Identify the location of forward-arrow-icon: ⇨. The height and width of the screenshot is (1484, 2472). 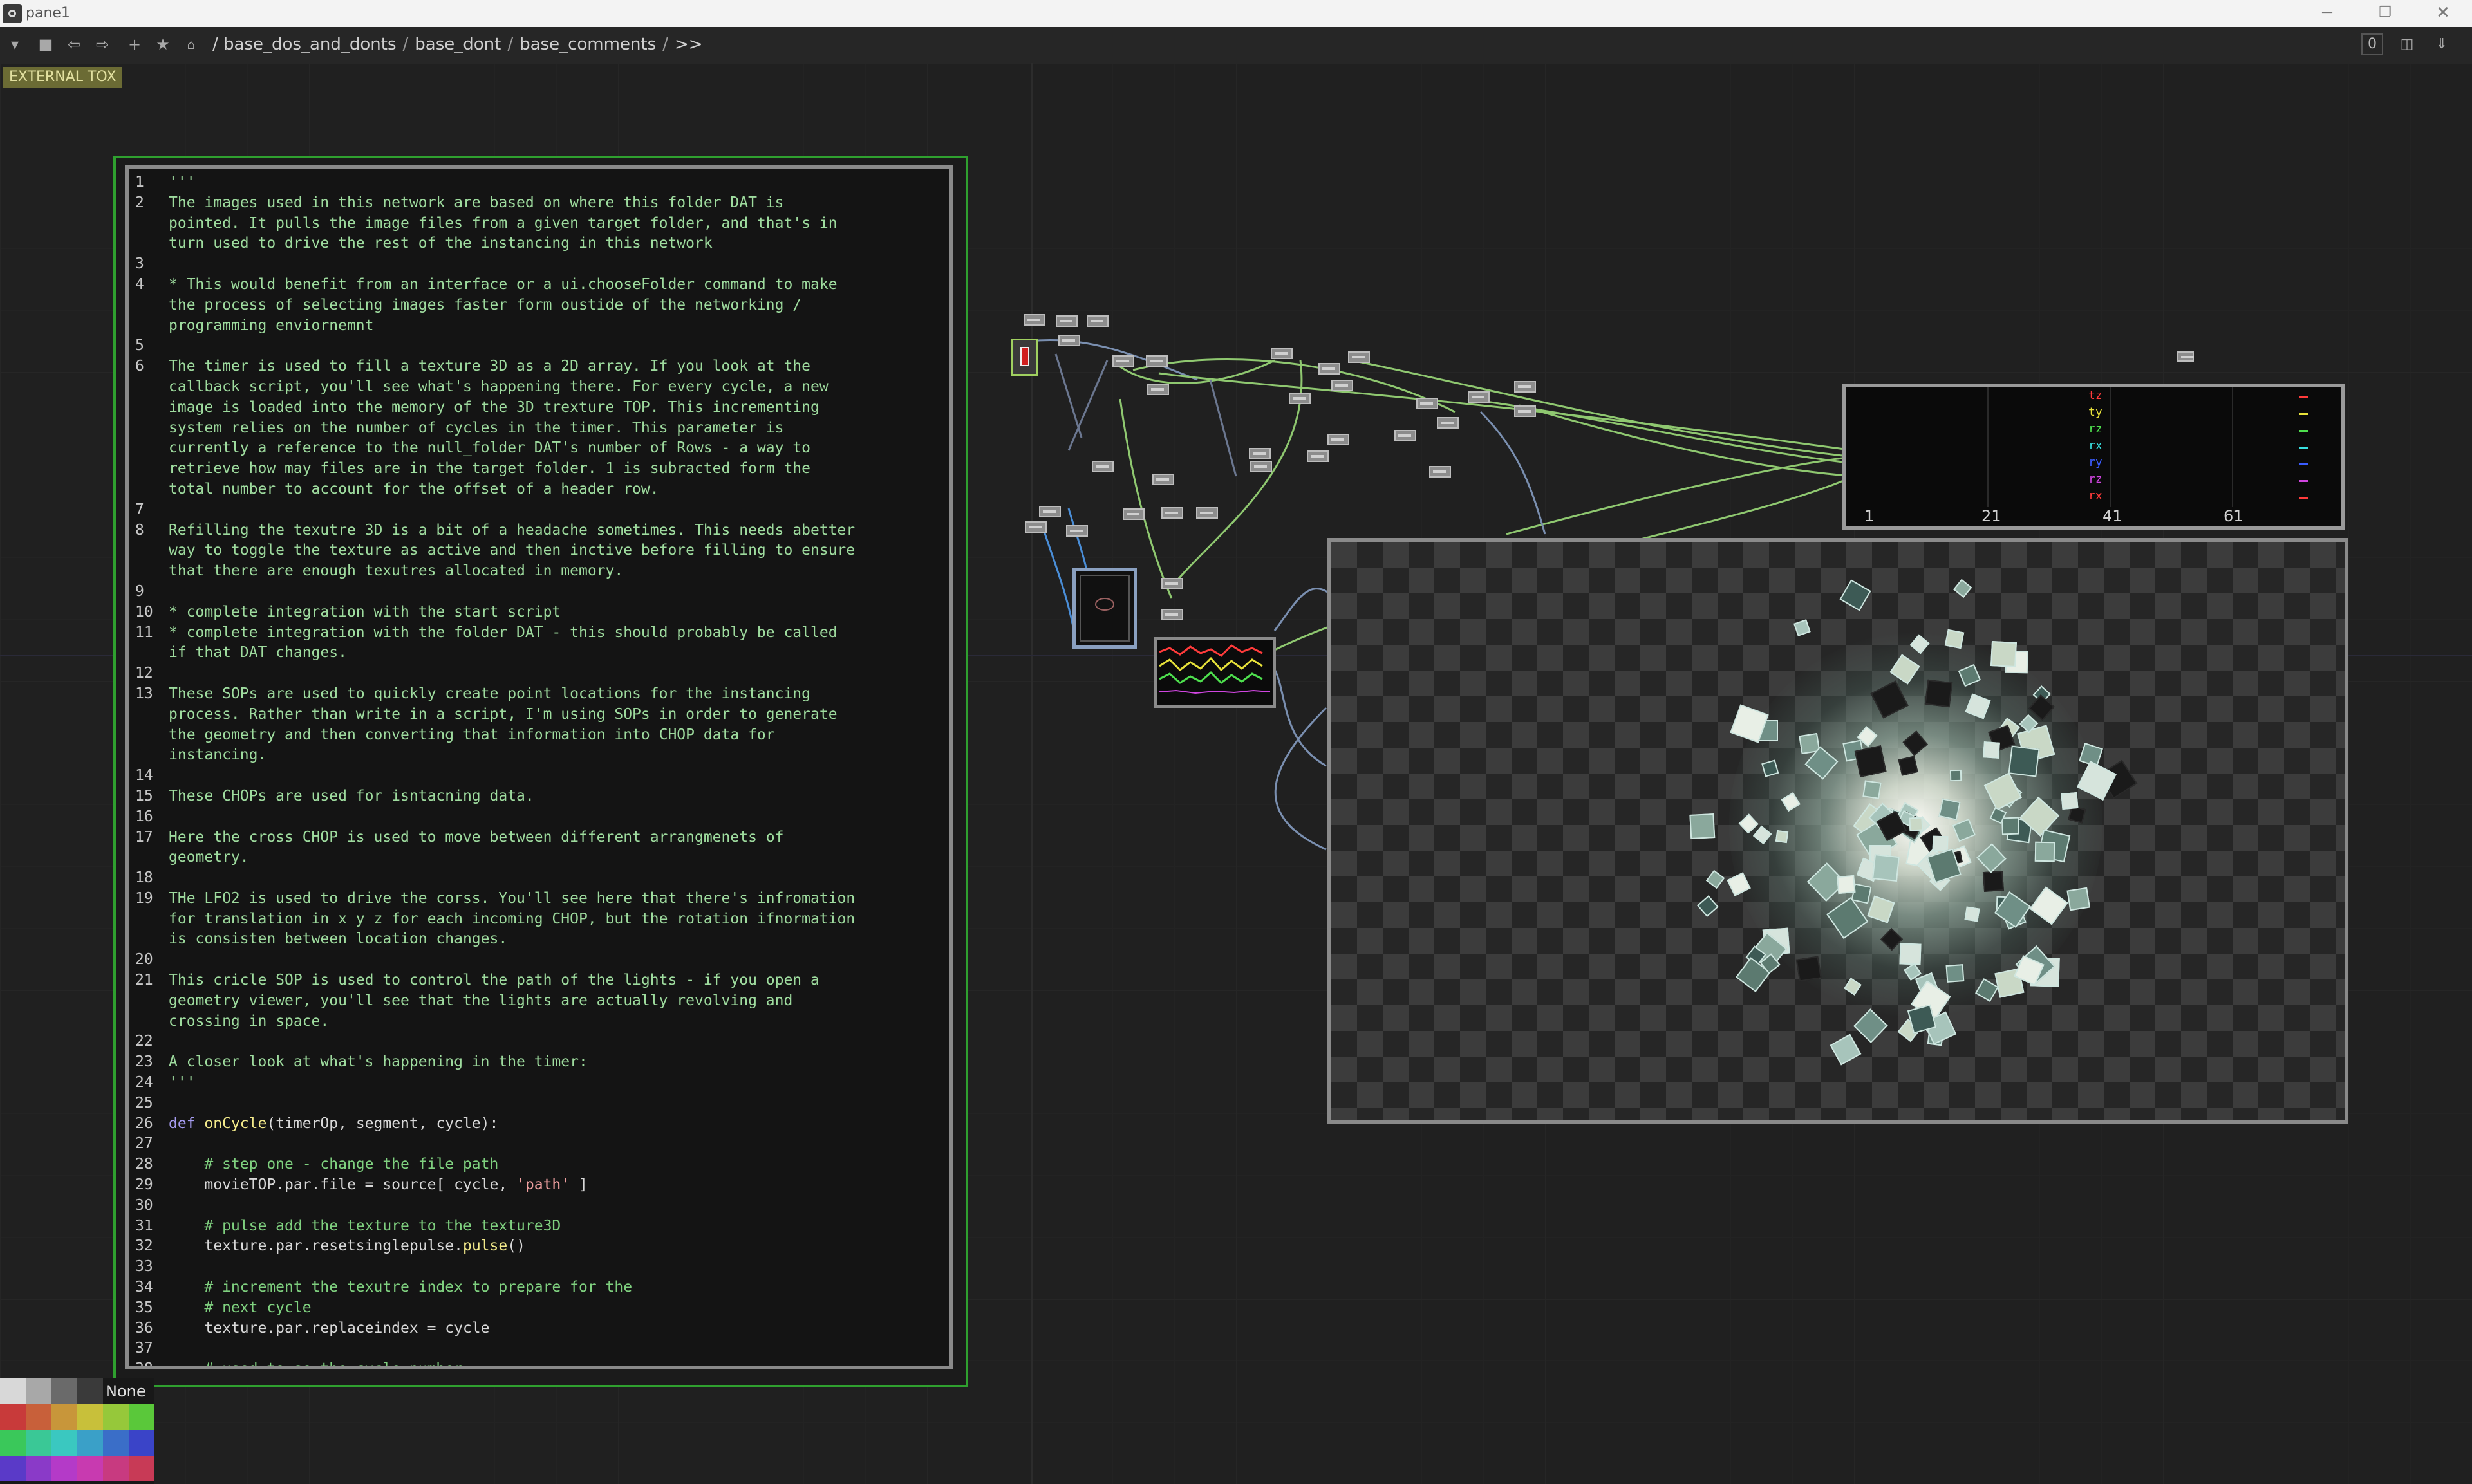
(102, 44).